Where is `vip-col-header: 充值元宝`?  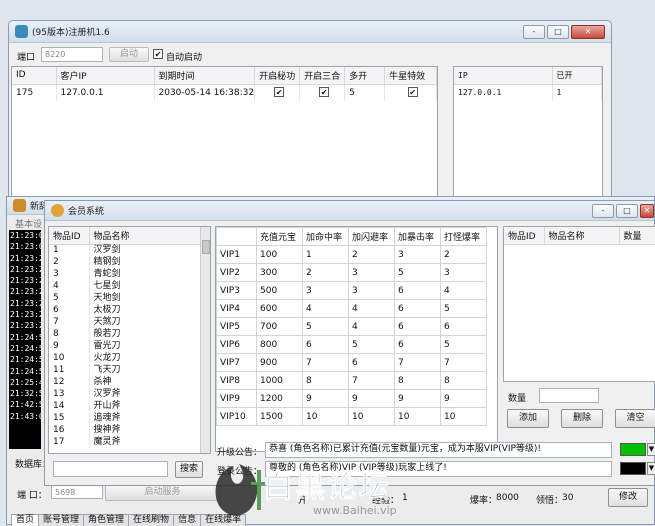 vip-col-header: 充值元宝 is located at coordinates (279, 236).